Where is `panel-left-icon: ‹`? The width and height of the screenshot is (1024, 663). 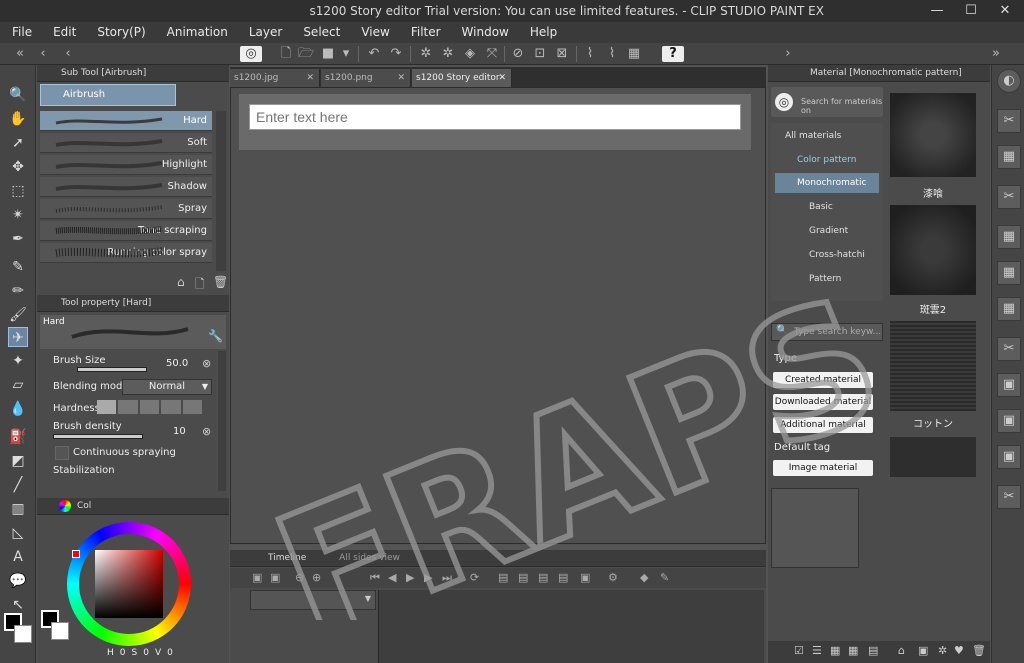 panel-left-icon: ‹ is located at coordinates (43, 54).